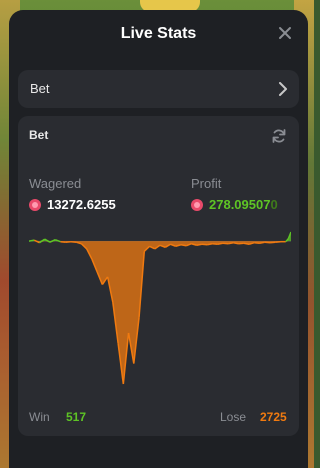 This screenshot has height=468, width=320. Describe the element at coordinates (55, 183) in the screenshot. I see `wagered-label: Wagered` at that location.